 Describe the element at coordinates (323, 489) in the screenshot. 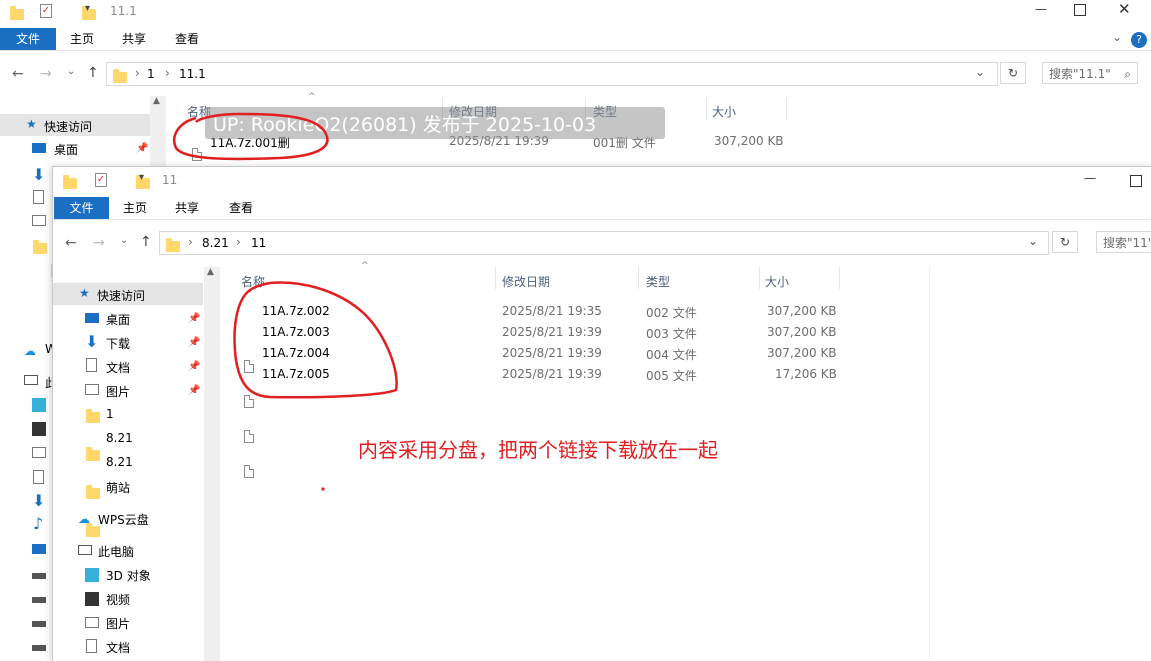

I see `annotation-dot` at that location.